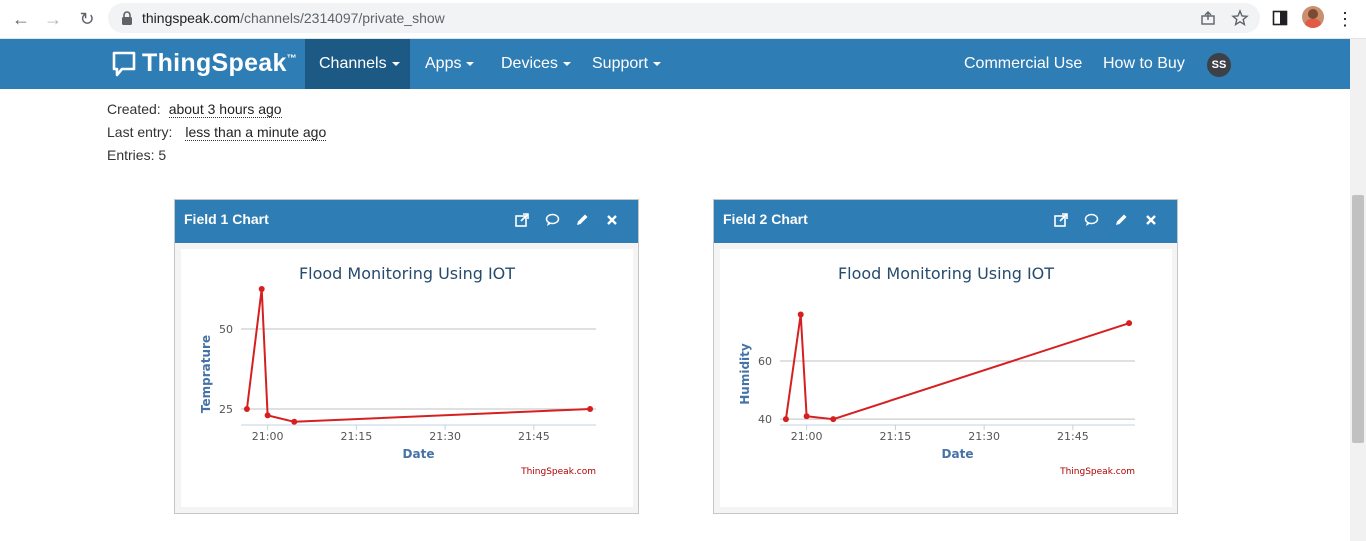 The height and width of the screenshot is (541, 1366). I want to click on scrollbar-thumb, so click(1358, 319).